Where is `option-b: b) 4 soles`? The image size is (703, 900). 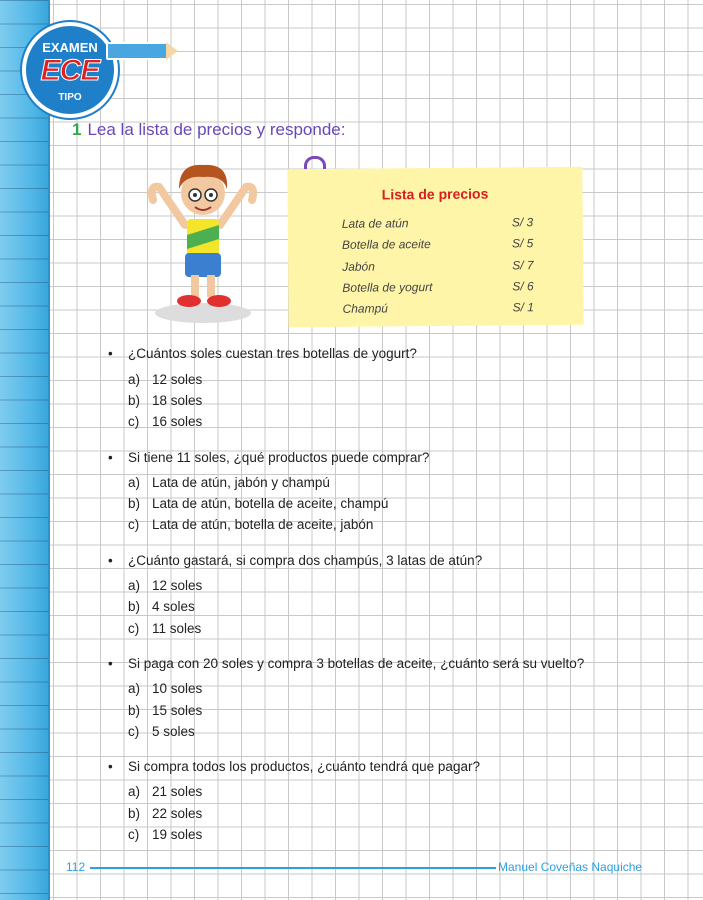 option-b: b) 4 soles is located at coordinates (161, 606).